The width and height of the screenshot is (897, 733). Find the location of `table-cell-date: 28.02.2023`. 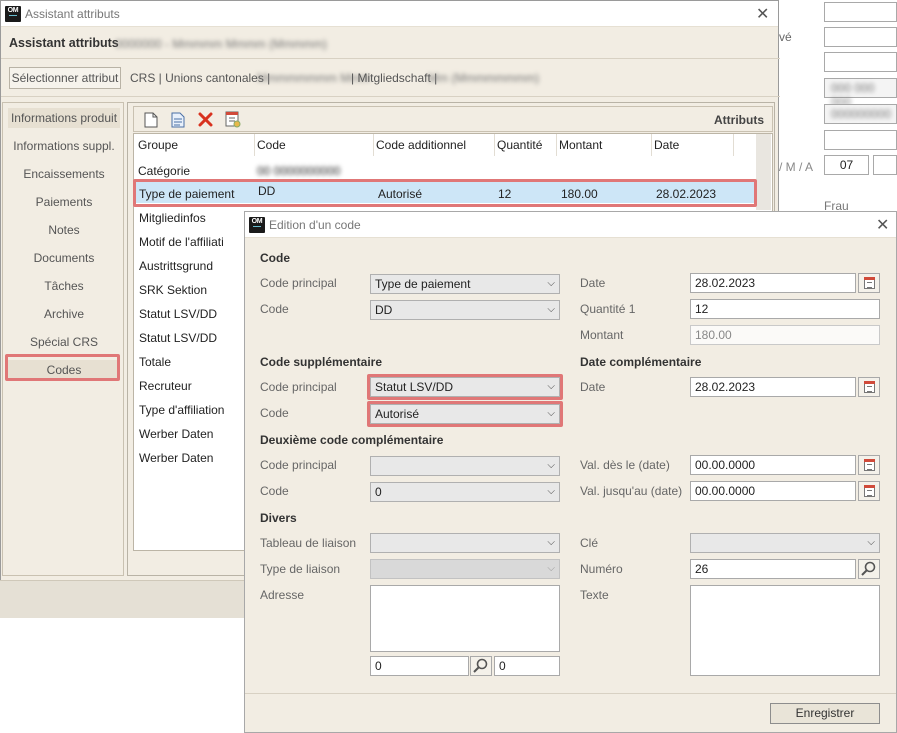

table-cell-date: 28.02.2023 is located at coordinates (686, 194).